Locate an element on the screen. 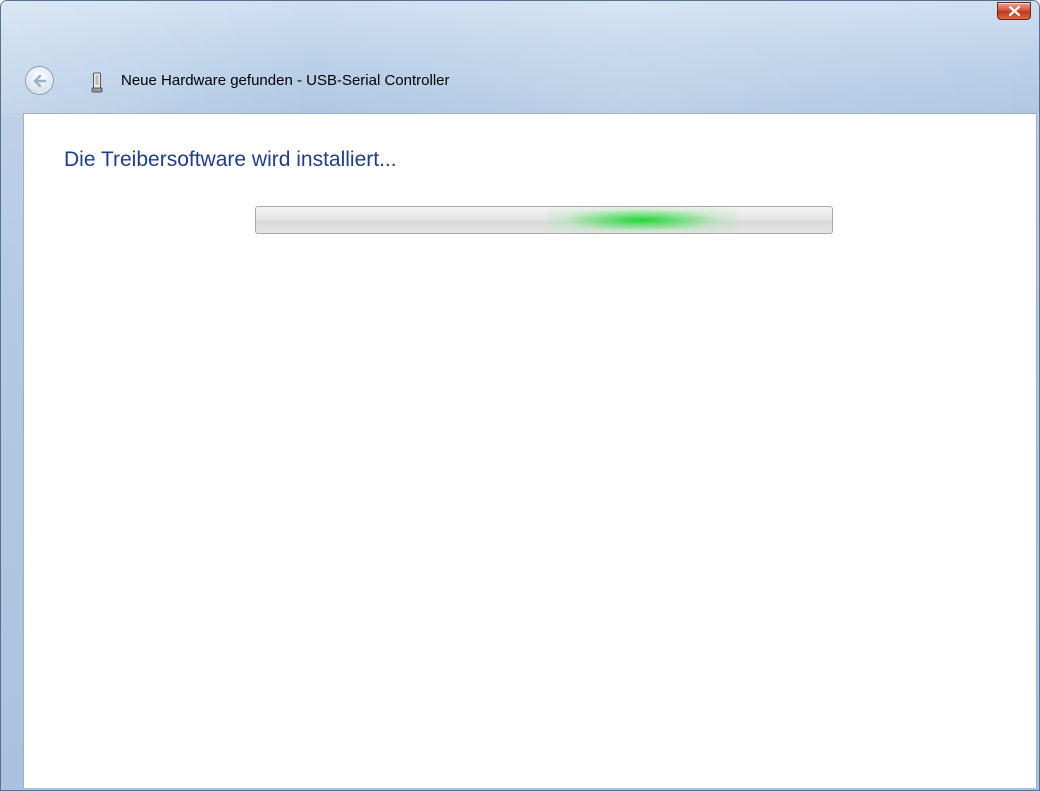 The image size is (1040, 791). back-arrow-icon is located at coordinates (40, 81).